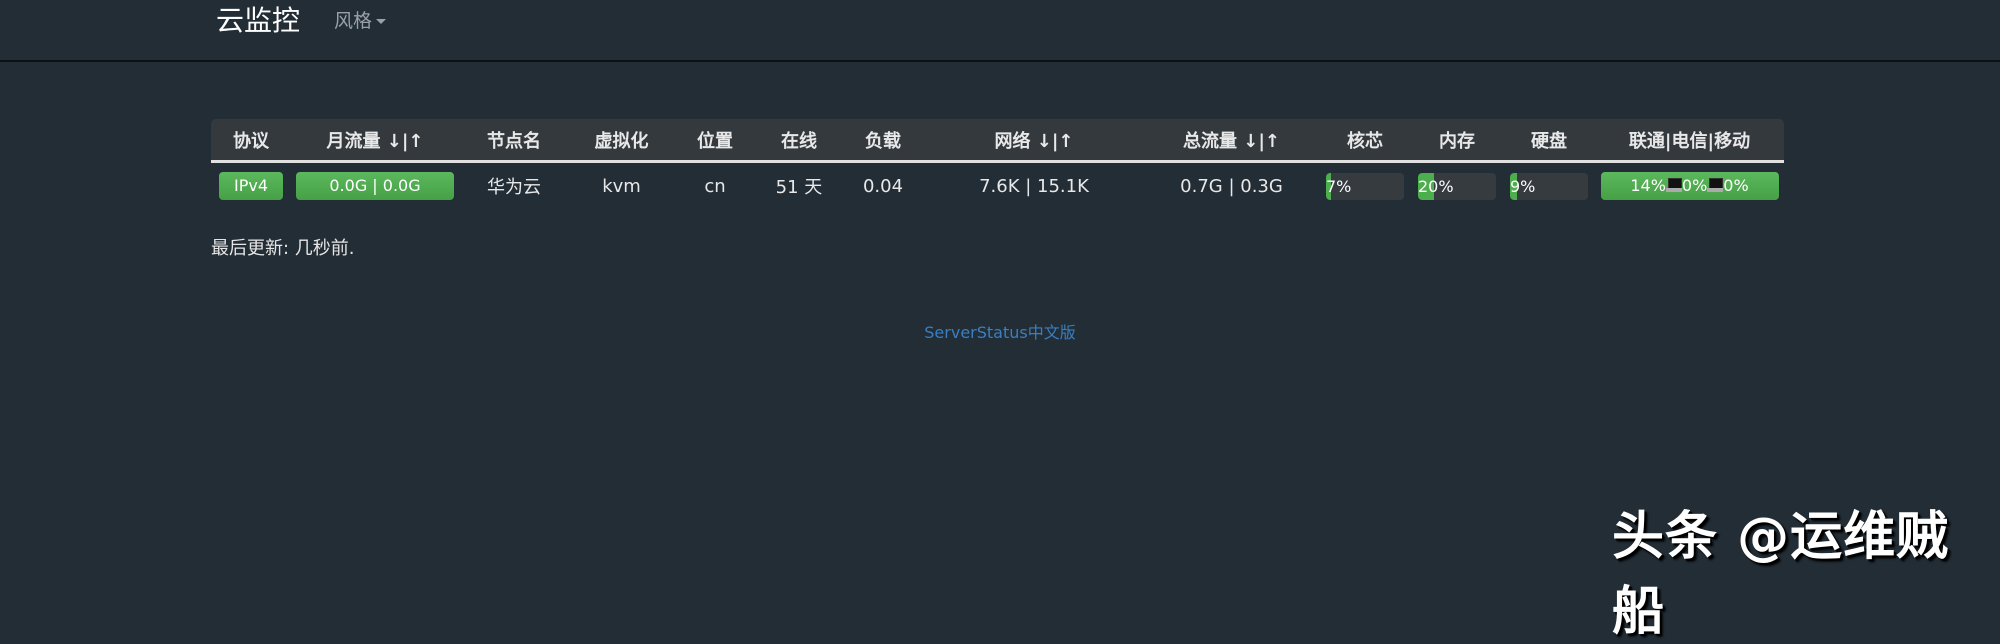 The height and width of the screenshot is (644, 2000). I want to click on memory-progress-bar: 20%, so click(1457, 186).